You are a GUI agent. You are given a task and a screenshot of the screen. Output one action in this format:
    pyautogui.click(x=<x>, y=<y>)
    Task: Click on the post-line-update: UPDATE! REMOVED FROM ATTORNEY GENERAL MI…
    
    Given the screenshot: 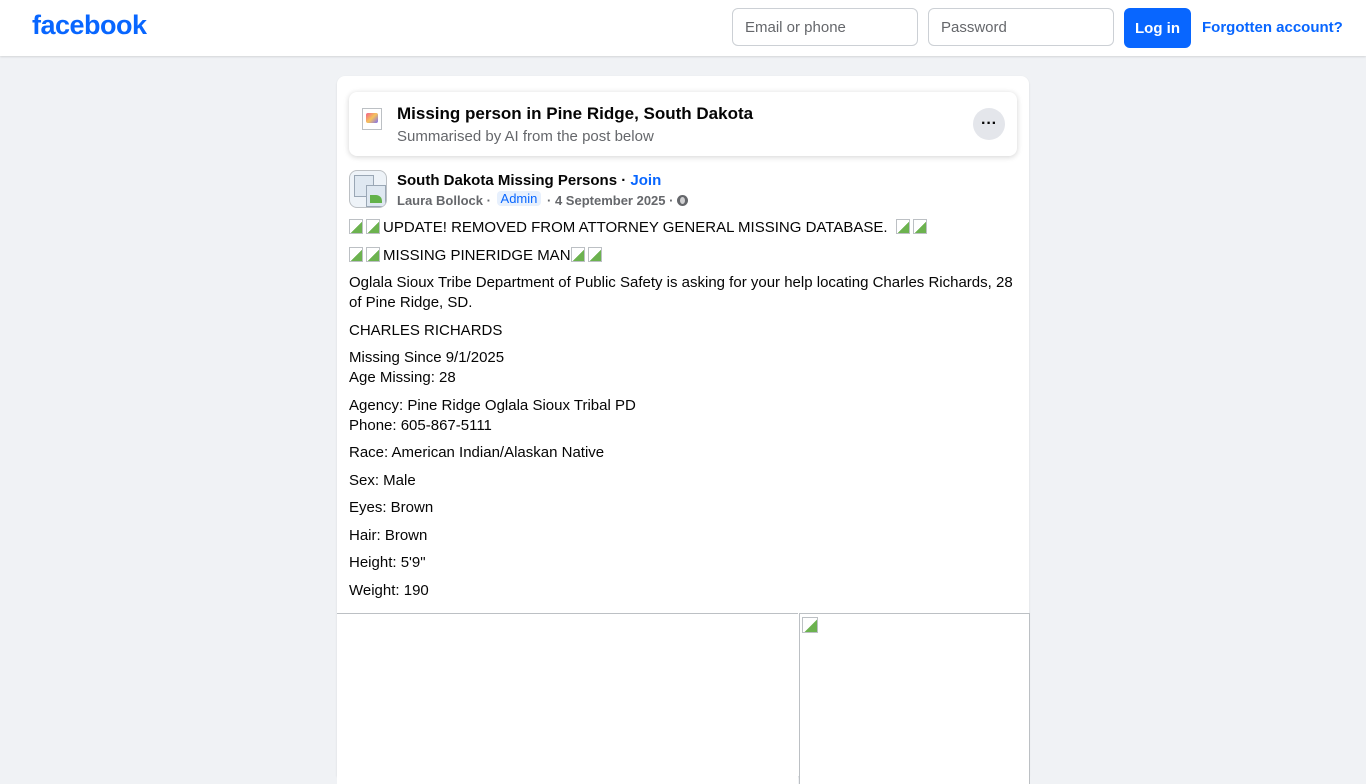 What is the action you would take?
    pyautogui.click(x=683, y=228)
    